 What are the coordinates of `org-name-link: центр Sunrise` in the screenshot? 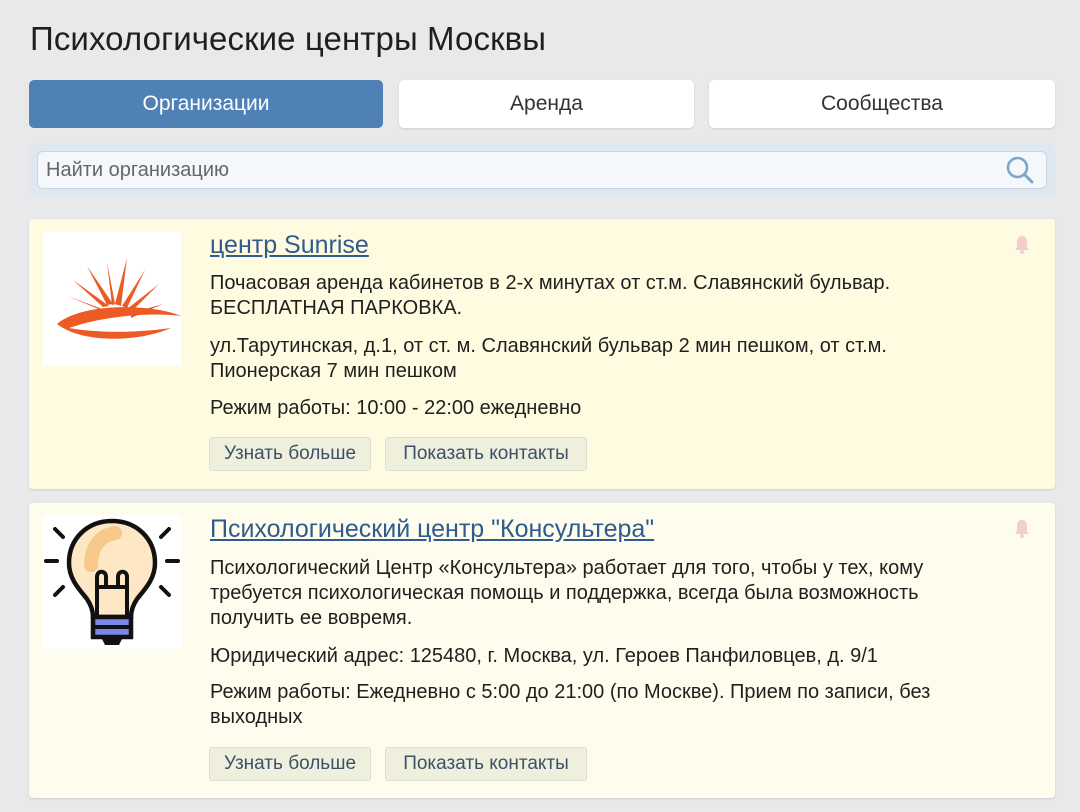 It's located at (289, 245).